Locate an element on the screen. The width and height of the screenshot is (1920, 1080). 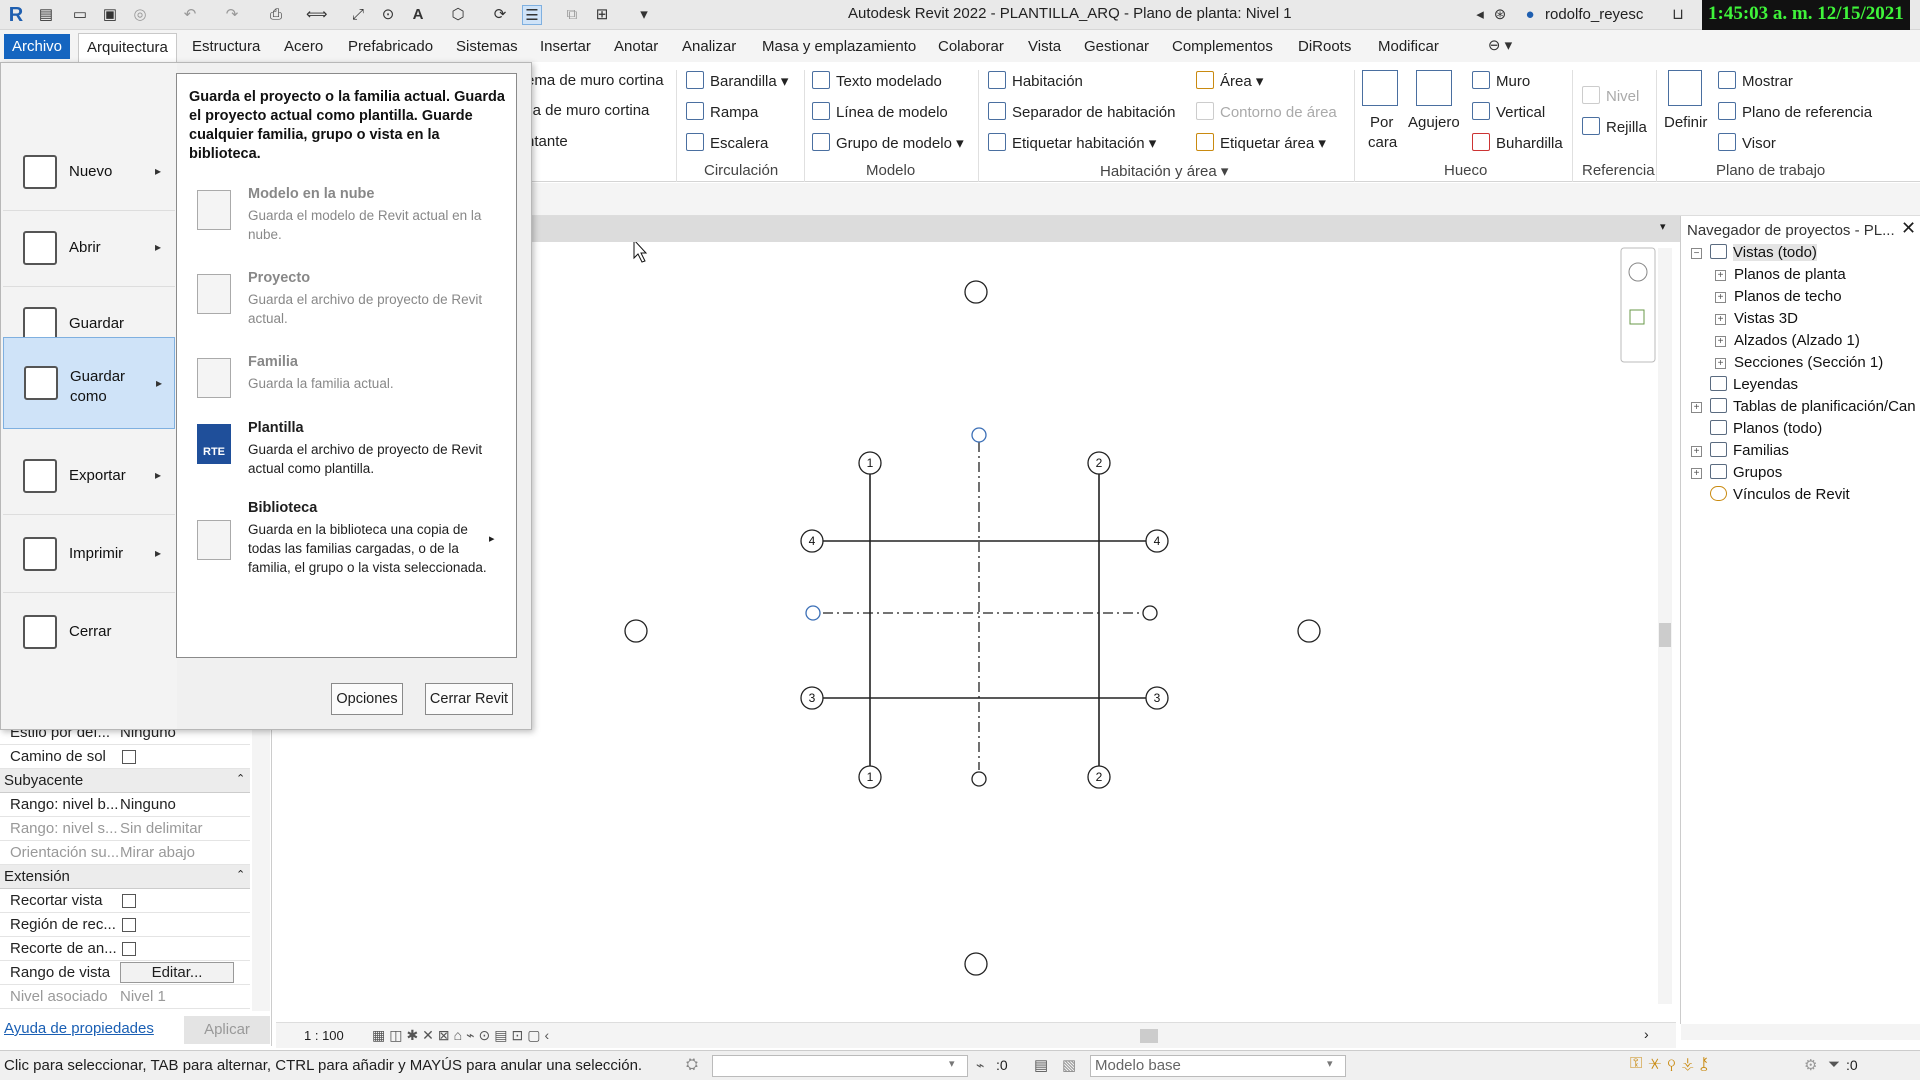
ref-marker-right is located at coordinates (1150, 613).